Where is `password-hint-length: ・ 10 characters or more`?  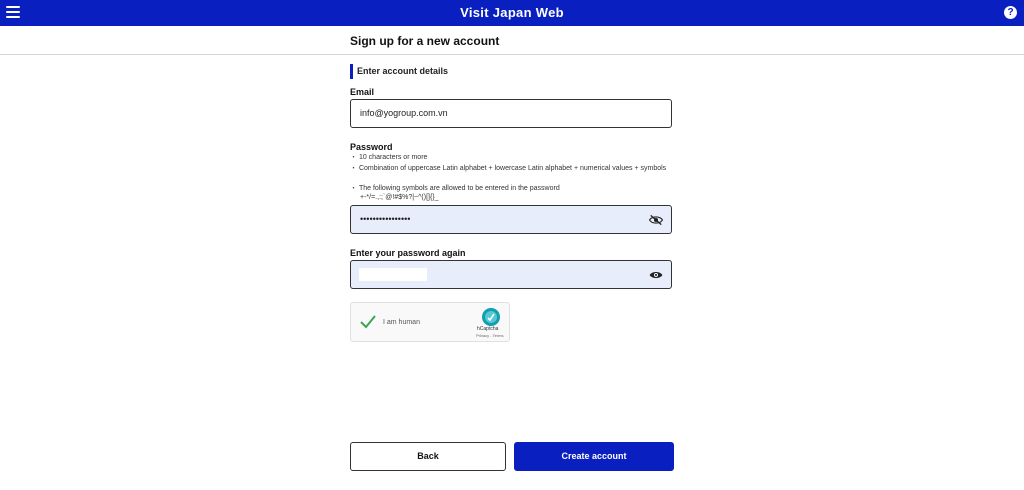
password-hint-length: ・ 10 characters or more is located at coordinates (389, 157).